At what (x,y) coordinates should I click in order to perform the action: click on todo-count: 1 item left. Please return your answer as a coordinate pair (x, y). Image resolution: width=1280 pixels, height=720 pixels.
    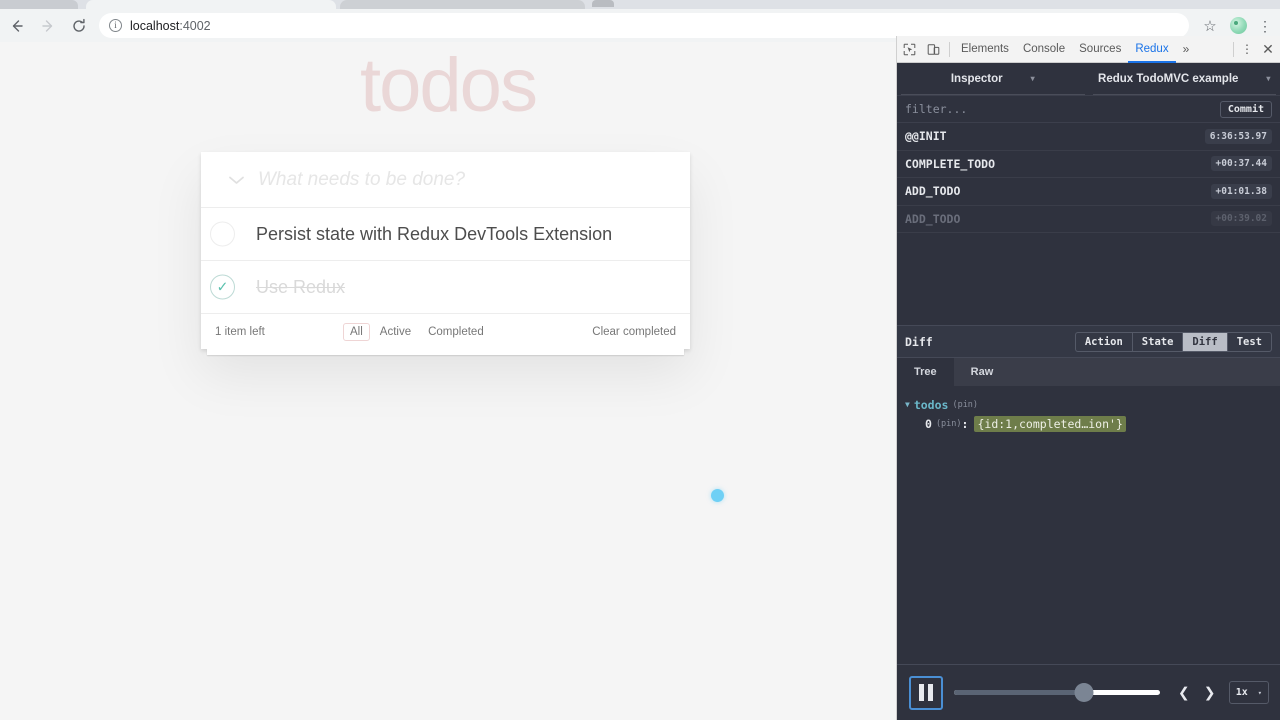
    Looking at the image, I should click on (240, 331).